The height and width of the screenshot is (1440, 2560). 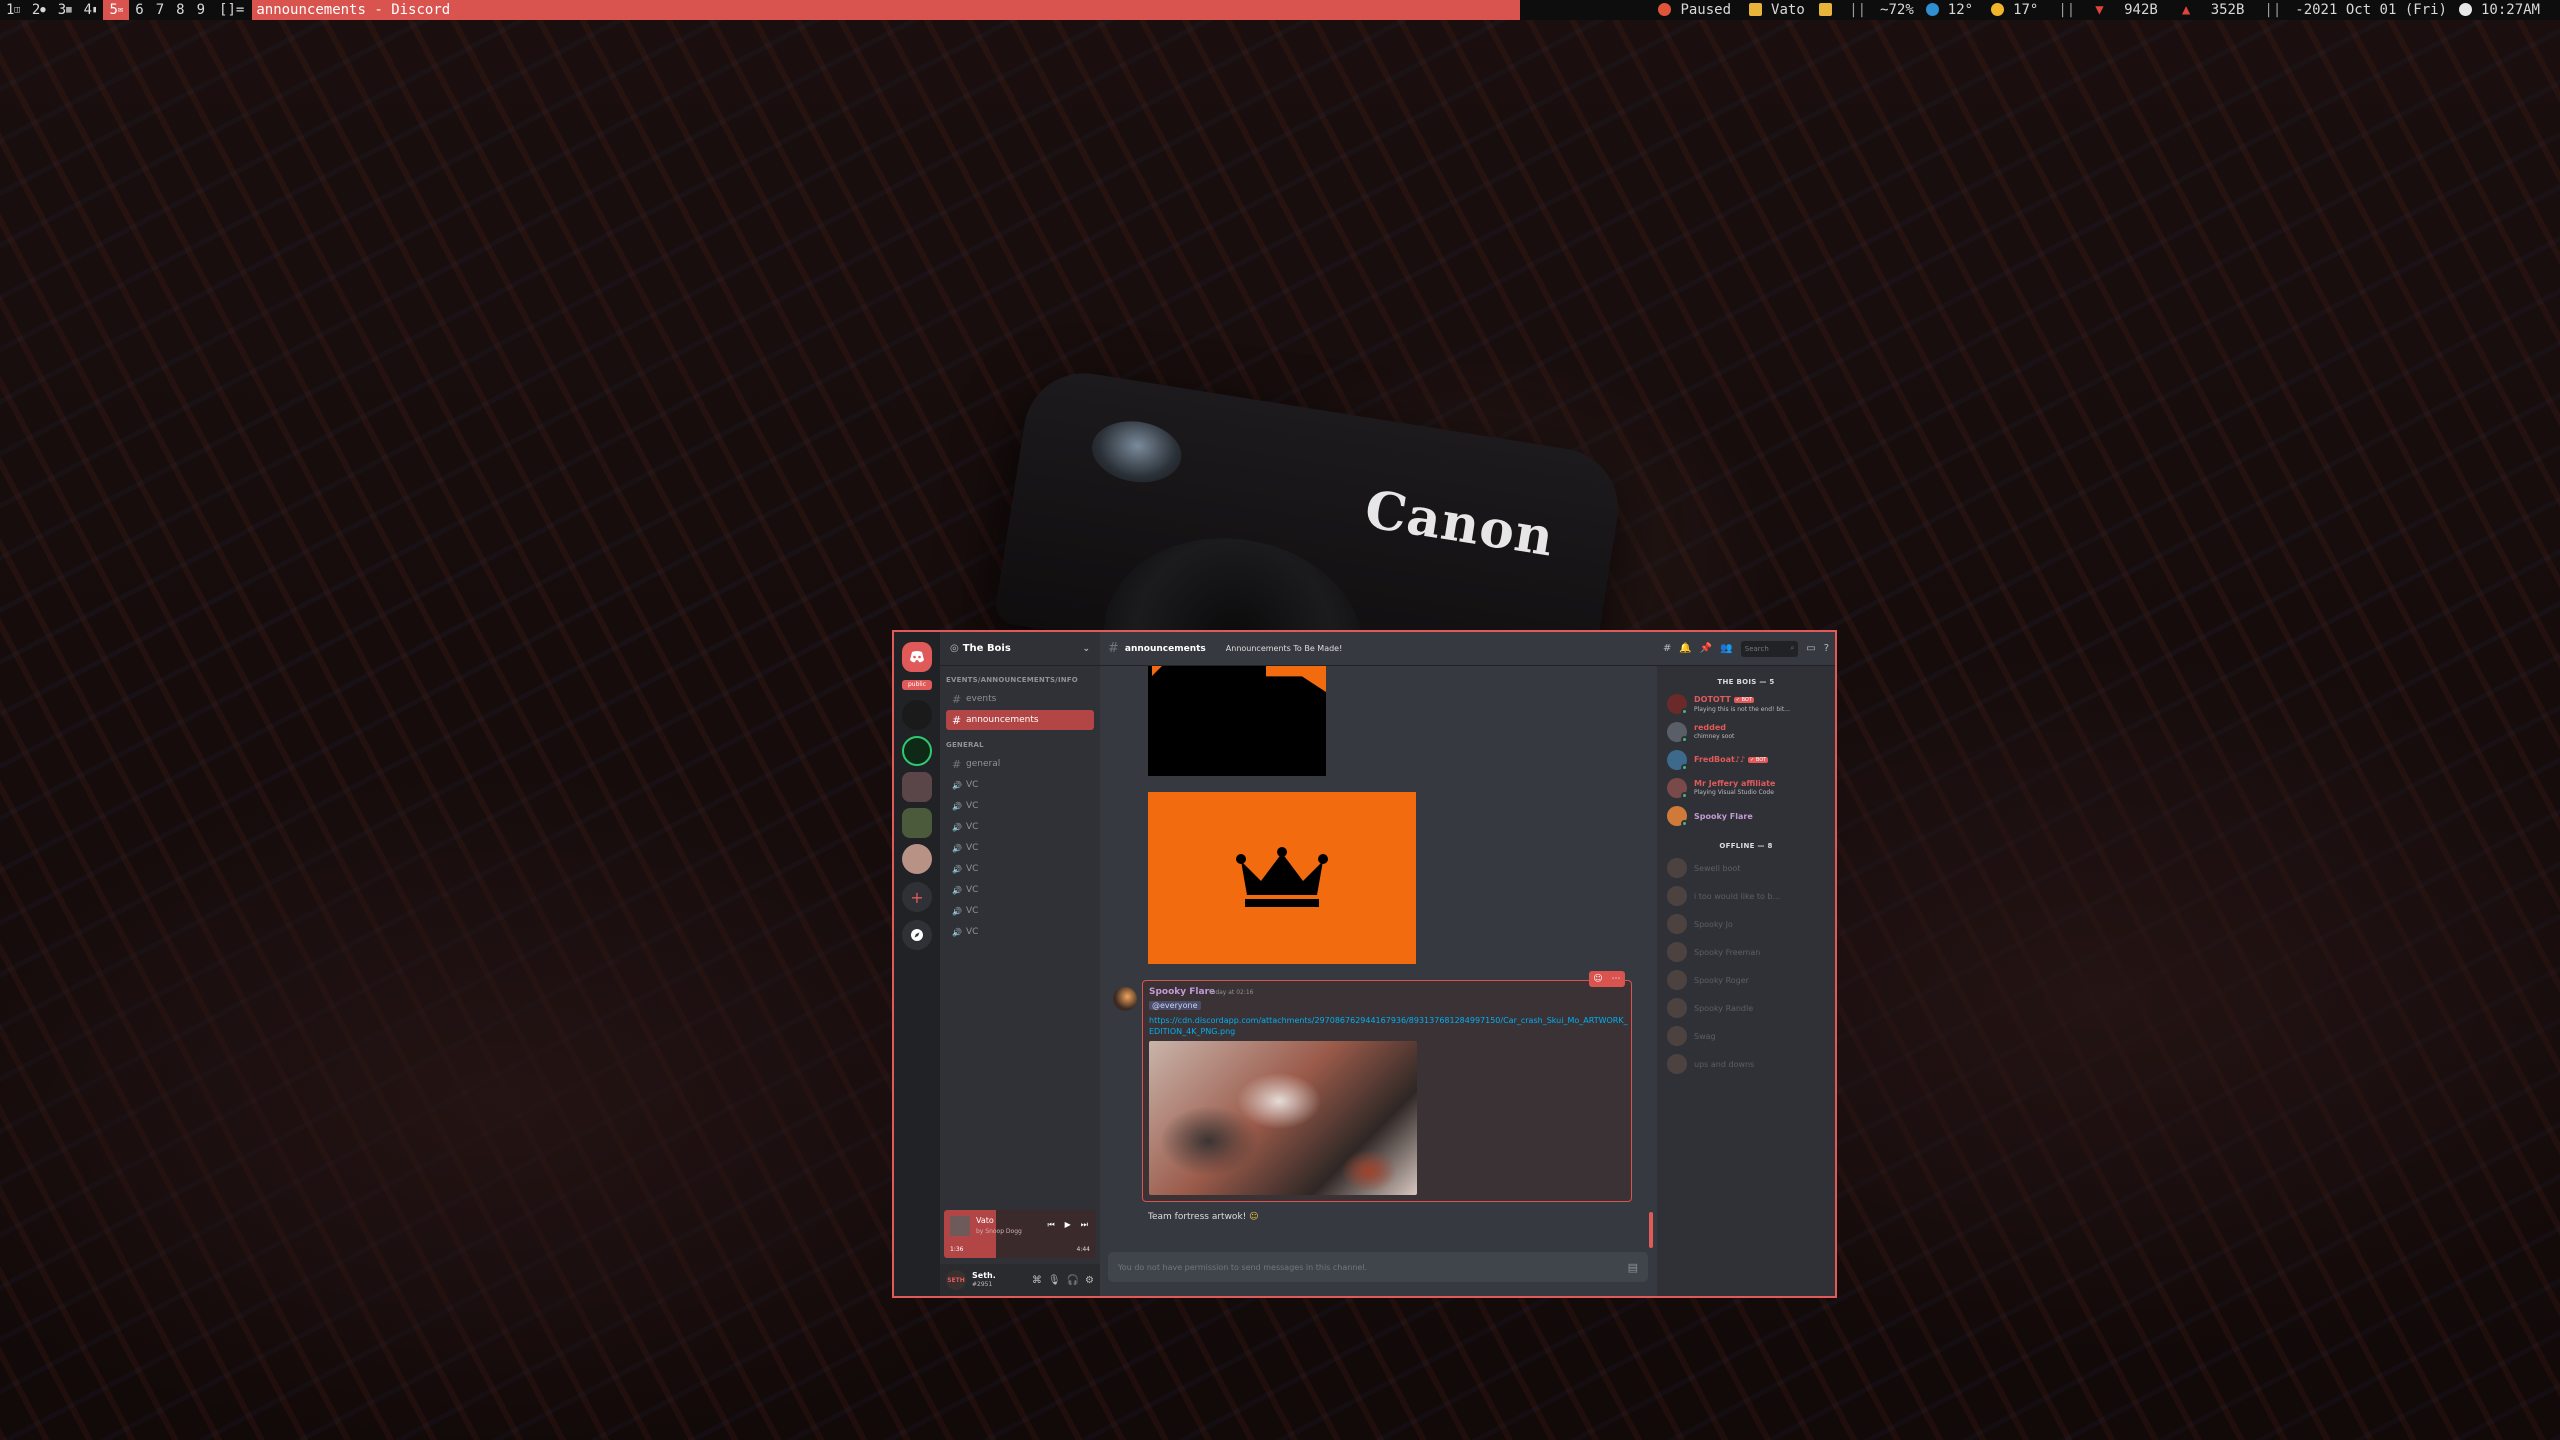 I want to click on music-artist: Vato, so click(x=1792, y=10).